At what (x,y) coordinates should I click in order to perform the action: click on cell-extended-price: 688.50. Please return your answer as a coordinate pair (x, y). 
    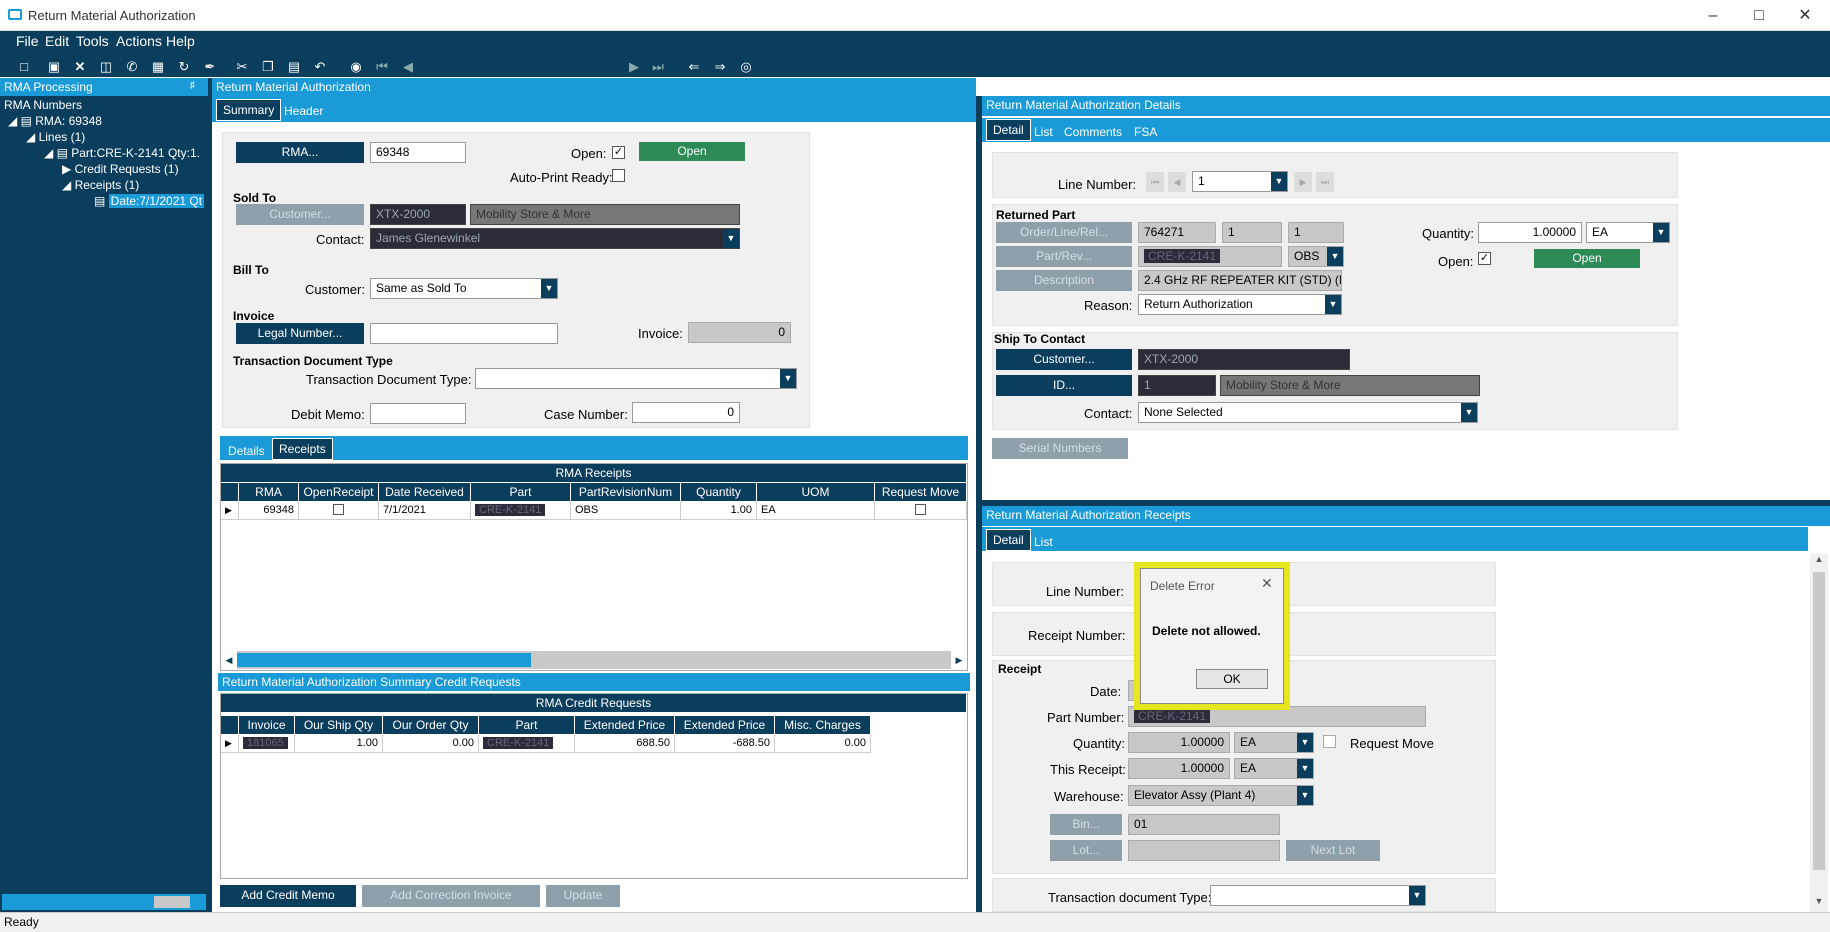
    Looking at the image, I should click on (625, 744).